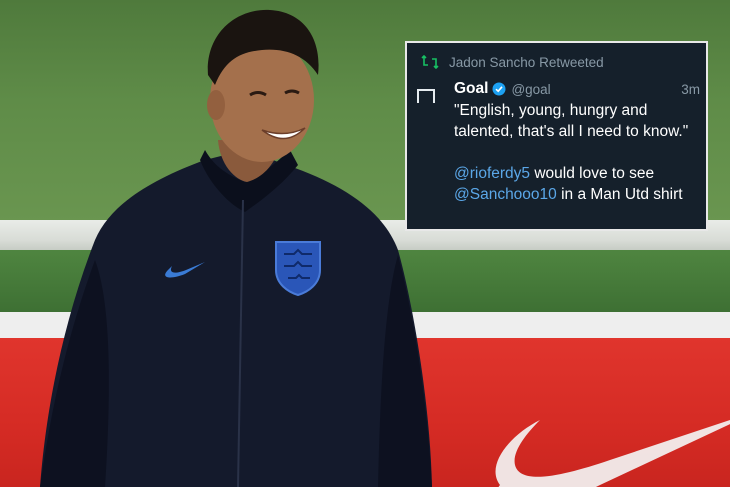 The image size is (730, 487). I want to click on tweet-text: in a Man Utd shirt, so click(619, 194).